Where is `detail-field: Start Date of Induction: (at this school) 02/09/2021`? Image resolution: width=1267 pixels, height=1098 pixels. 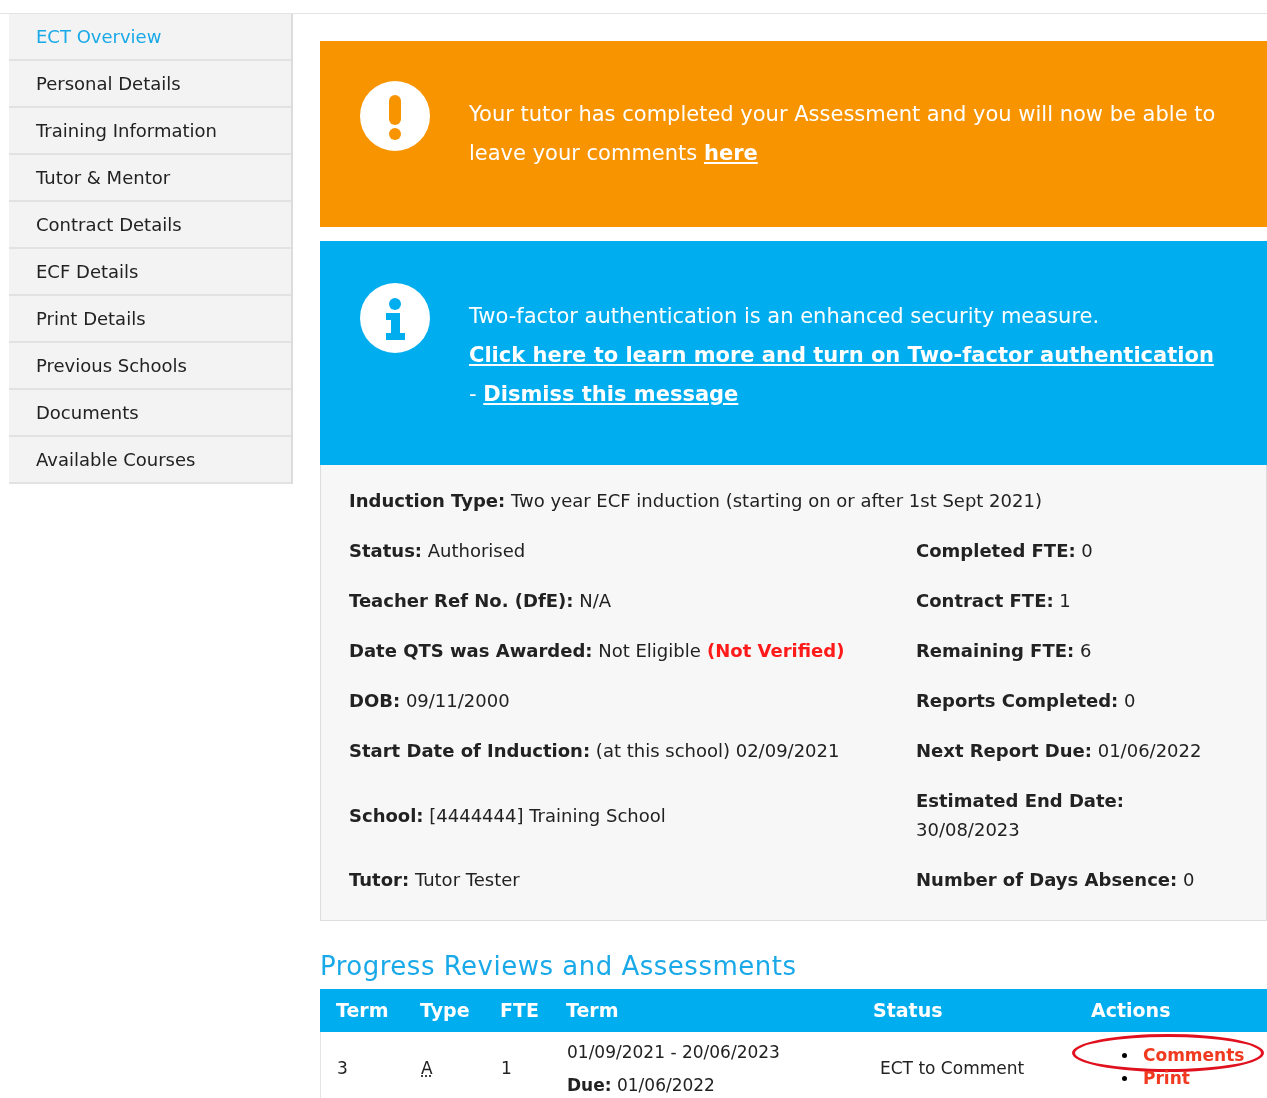 detail-field: Start Date of Induction: (at this school) 02/09/2021 is located at coordinates (632, 750).